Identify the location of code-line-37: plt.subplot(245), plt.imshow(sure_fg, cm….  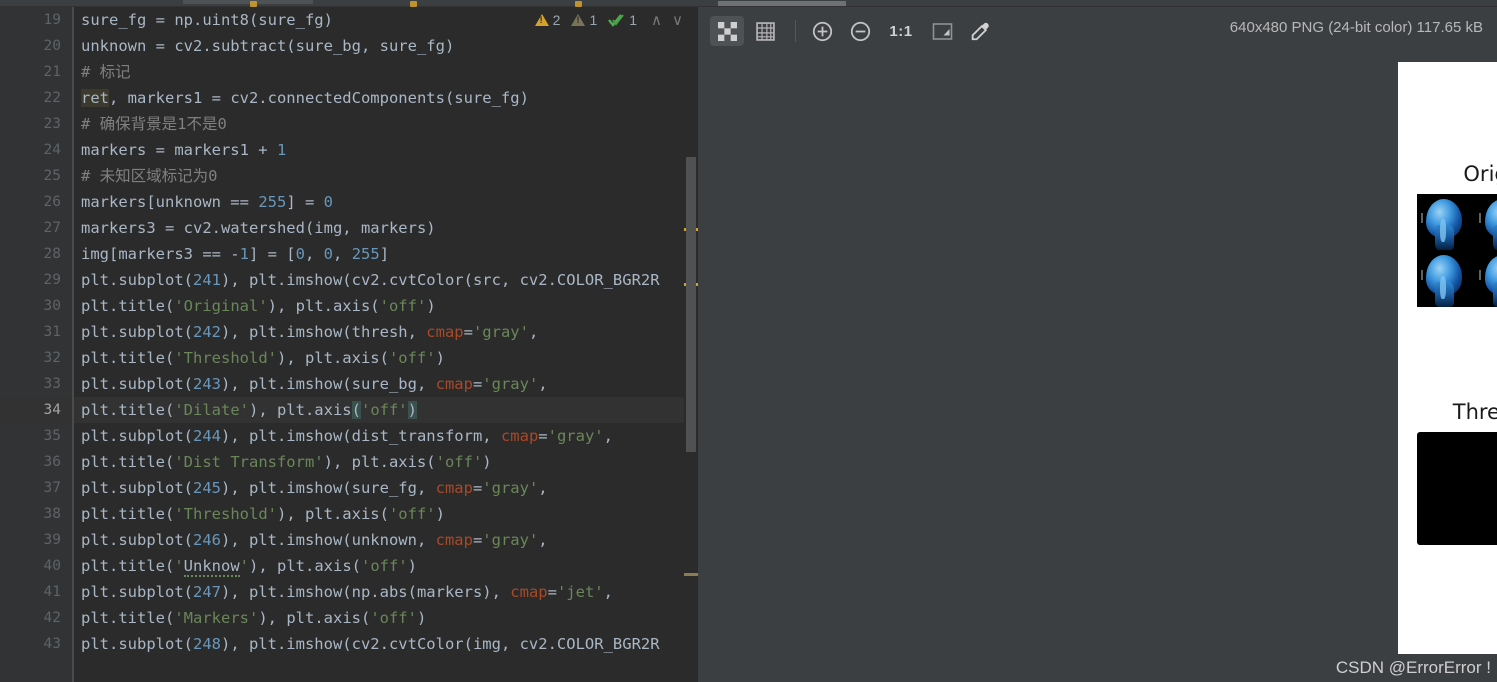
(386, 488).